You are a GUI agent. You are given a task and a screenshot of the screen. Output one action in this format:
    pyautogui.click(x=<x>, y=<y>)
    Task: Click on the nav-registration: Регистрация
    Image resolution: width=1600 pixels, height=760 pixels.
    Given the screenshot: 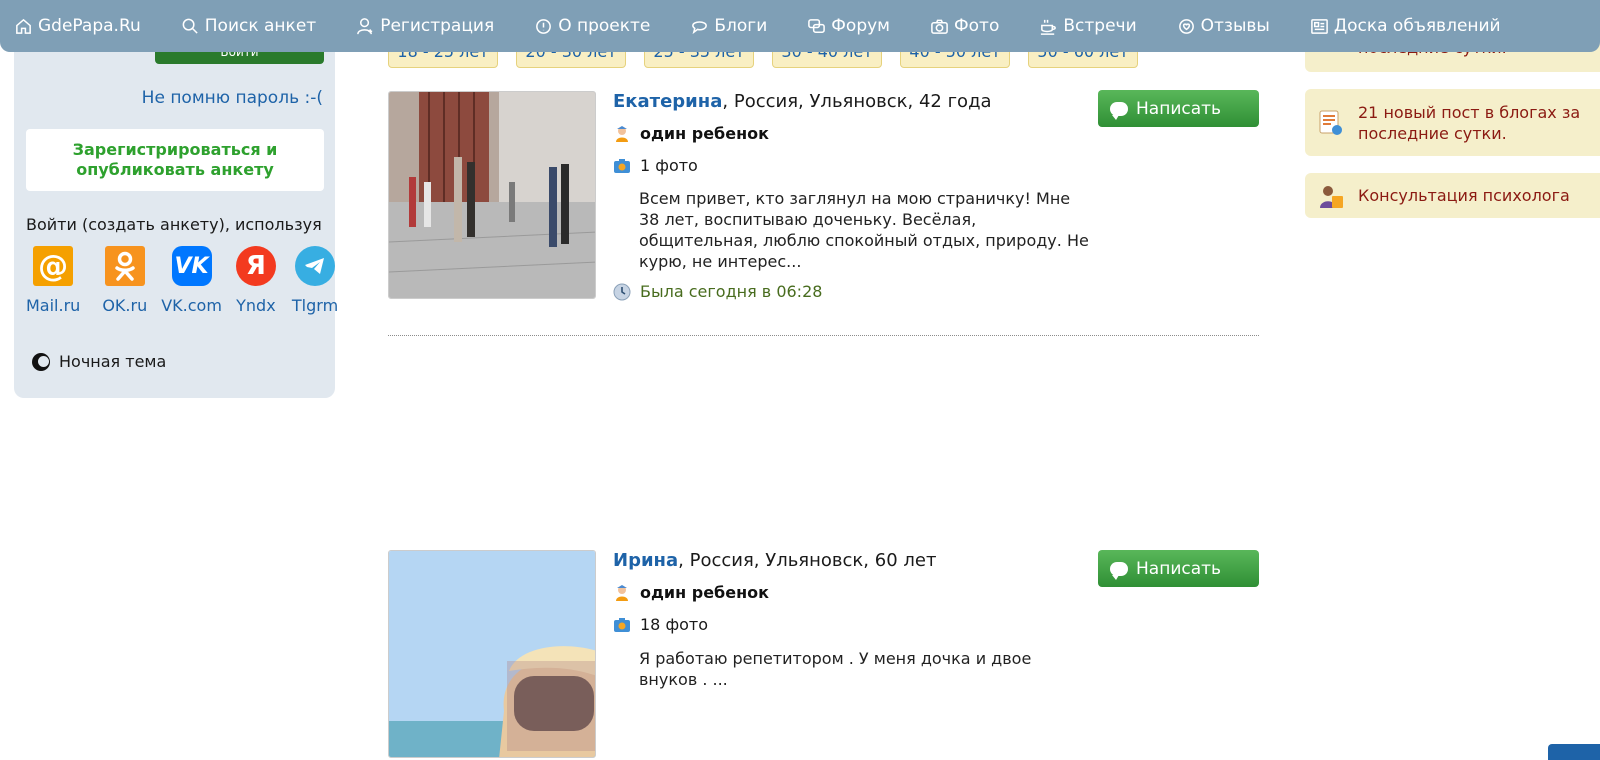 What is the action you would take?
    pyautogui.click(x=425, y=26)
    